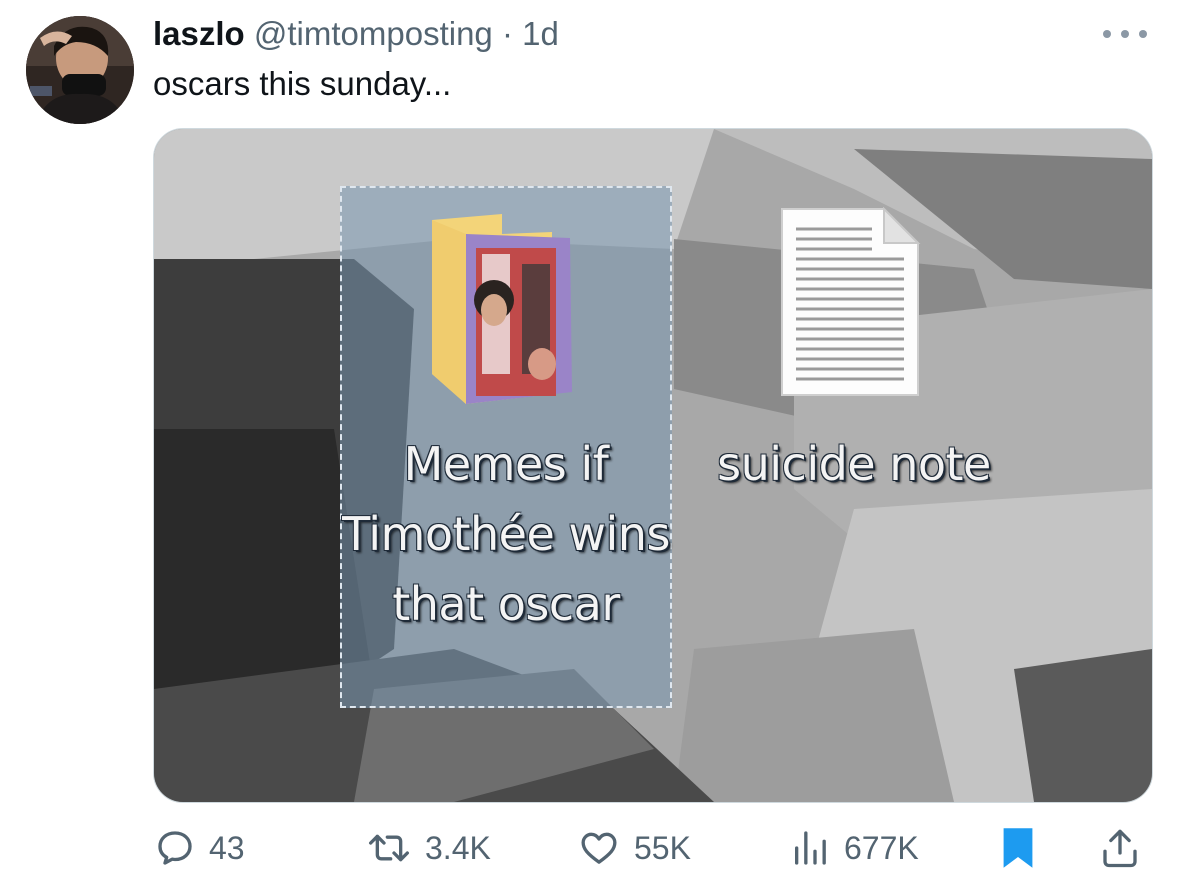 The image size is (1179, 892). I want to click on action-bar: 43 3.4K 55K 677K, so click(589, 848).